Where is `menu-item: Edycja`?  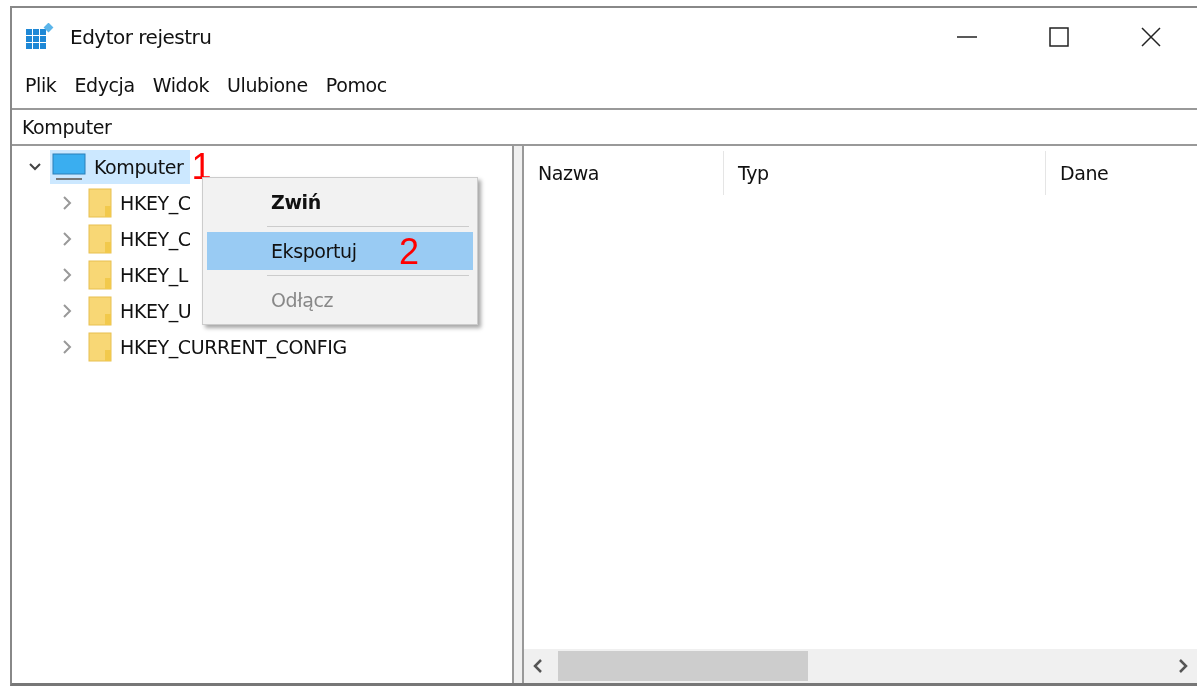
menu-item: Edycja is located at coordinates (104, 85).